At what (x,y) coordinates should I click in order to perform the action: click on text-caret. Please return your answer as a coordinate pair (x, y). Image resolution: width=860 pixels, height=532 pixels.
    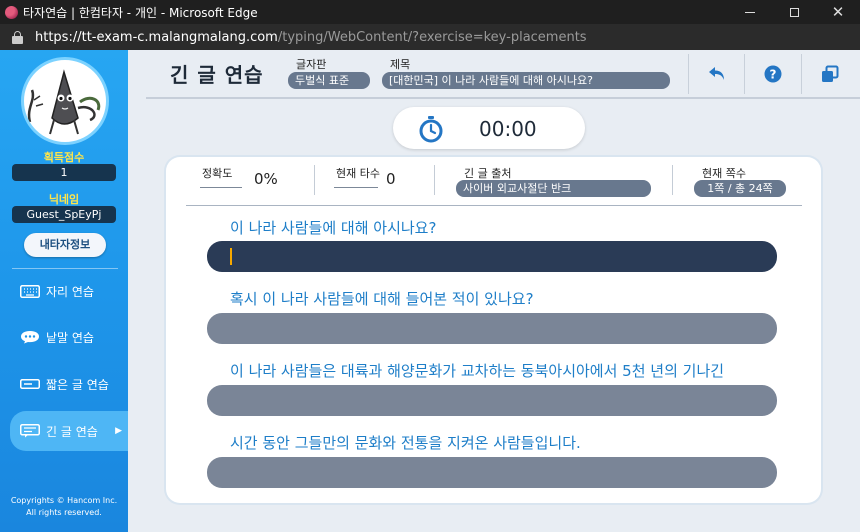
    Looking at the image, I should click on (231, 256).